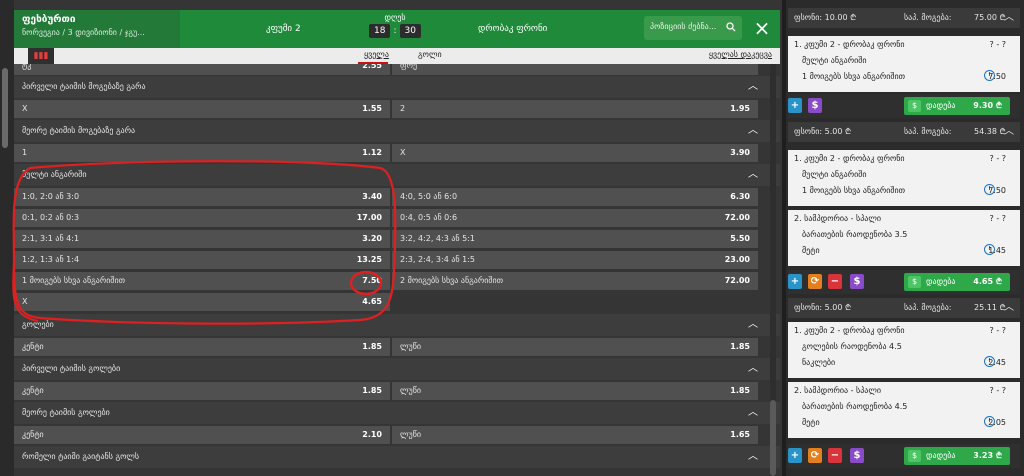  Describe the element at coordinates (784, 238) in the screenshot. I see `betslip-scrollbar` at that location.